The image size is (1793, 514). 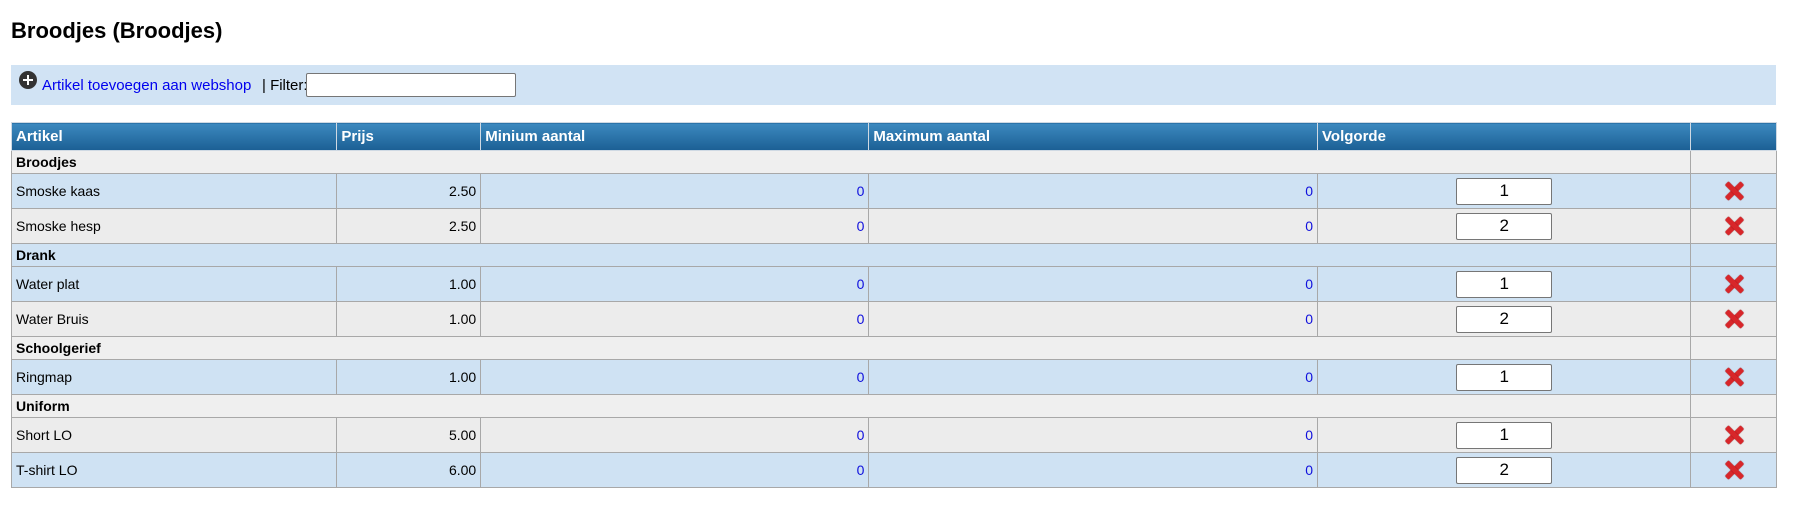 I want to click on category-row: Drank, so click(x=893, y=255).